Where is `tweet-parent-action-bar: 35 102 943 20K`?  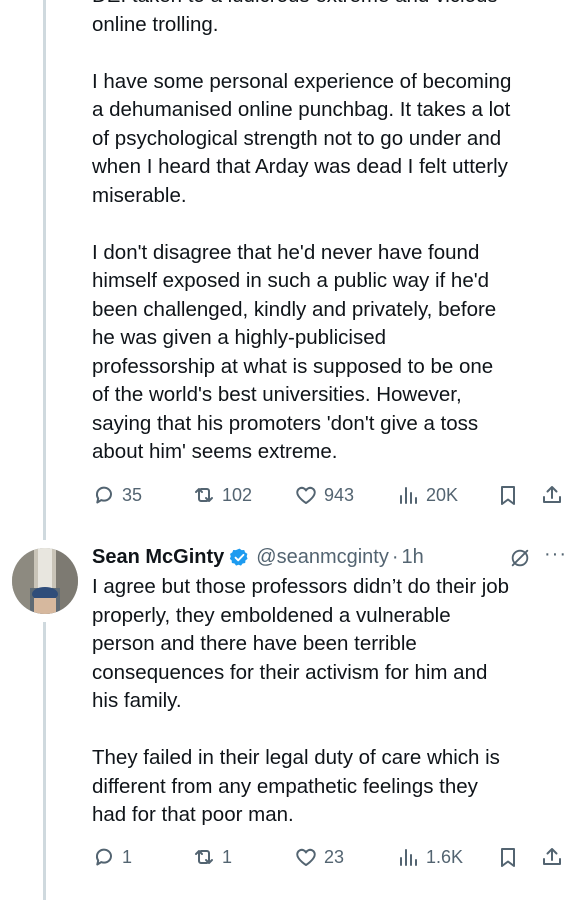
tweet-parent-action-bar: 35 102 943 20K is located at coordinates (332, 495).